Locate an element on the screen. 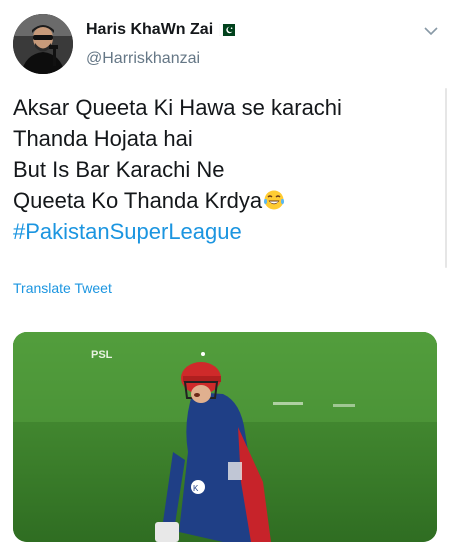 Image resolution: width=450 pixels, height=542 pixels. tweet-text-line: Thanda Hojata hai is located at coordinates (103, 138).